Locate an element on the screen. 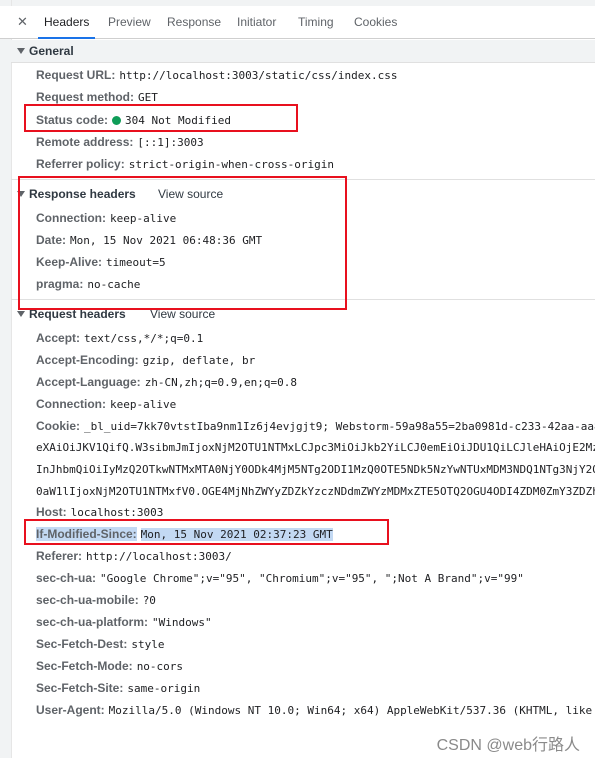  request-method-key: Request method: is located at coordinates (85, 97).